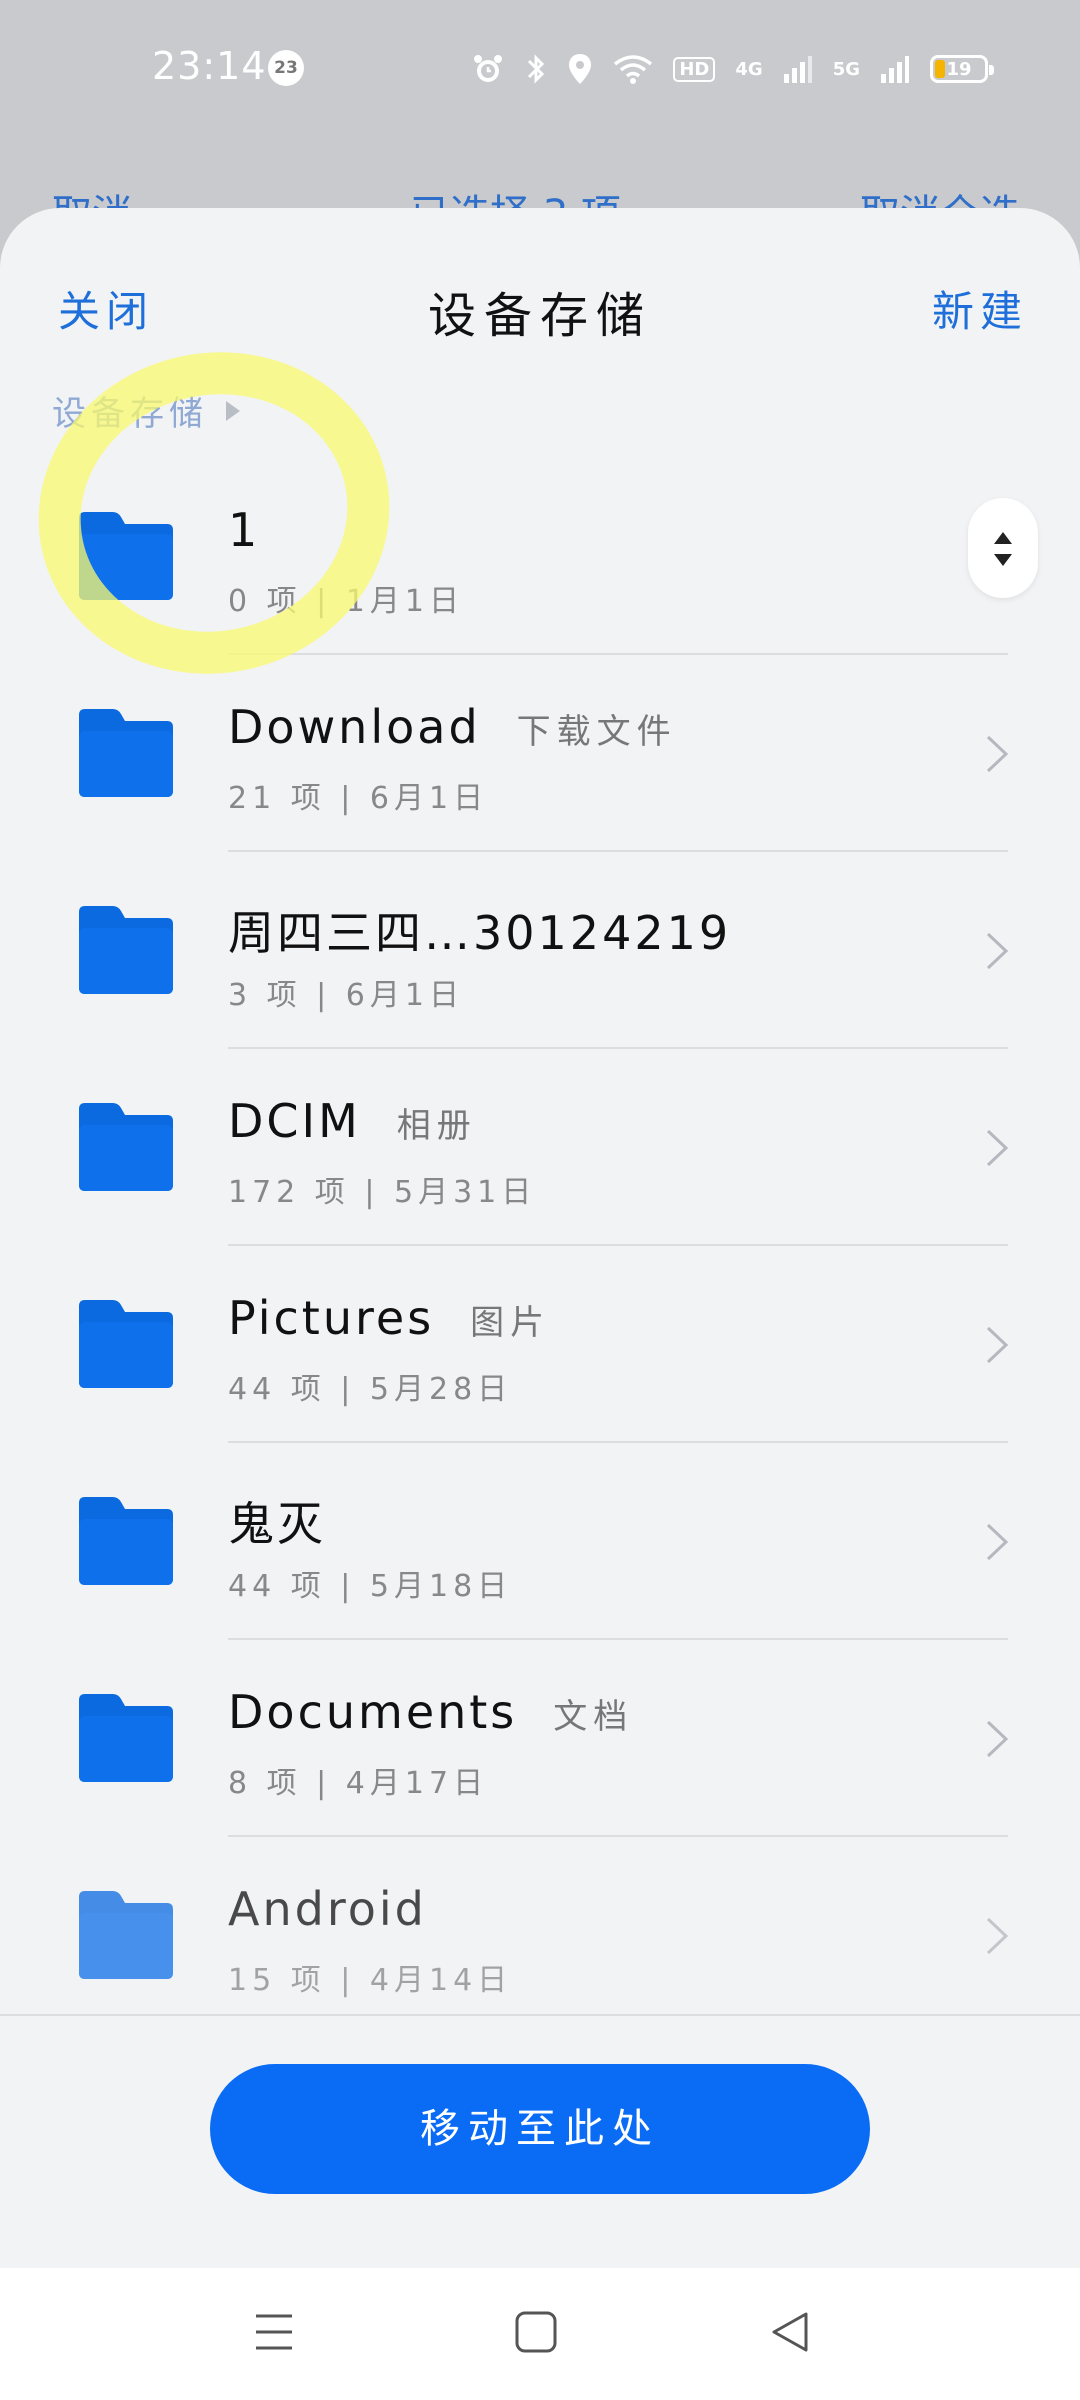 The height and width of the screenshot is (2400, 1080). I want to click on folder-name: Download, so click(354, 727).